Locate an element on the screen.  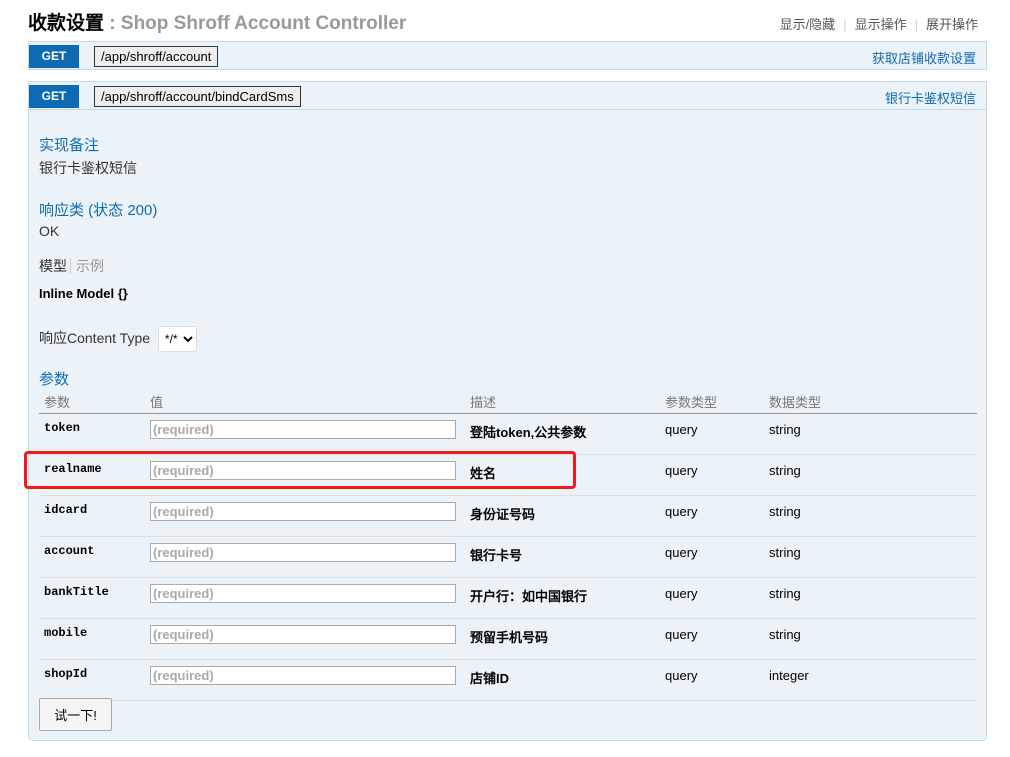
table-row: mobile 预留手机号码 query string is located at coordinates (508, 639).